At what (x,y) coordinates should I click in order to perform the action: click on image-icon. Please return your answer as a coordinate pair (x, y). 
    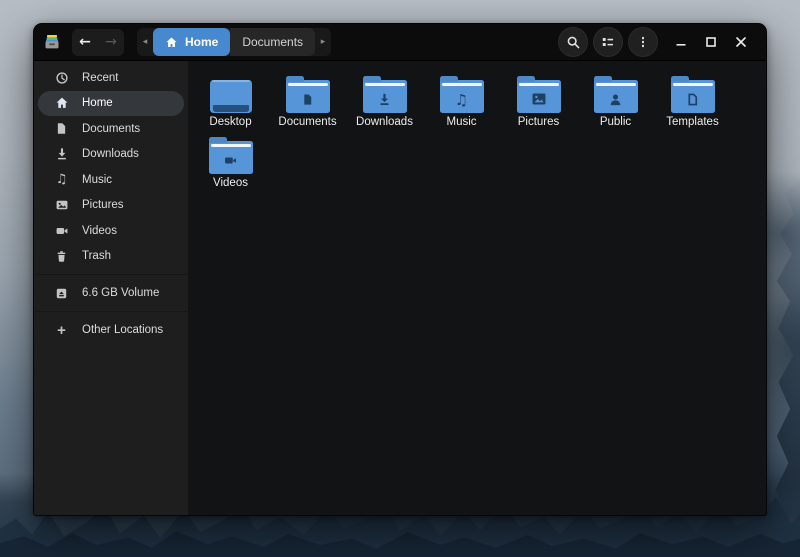
    Looking at the image, I should click on (61, 205).